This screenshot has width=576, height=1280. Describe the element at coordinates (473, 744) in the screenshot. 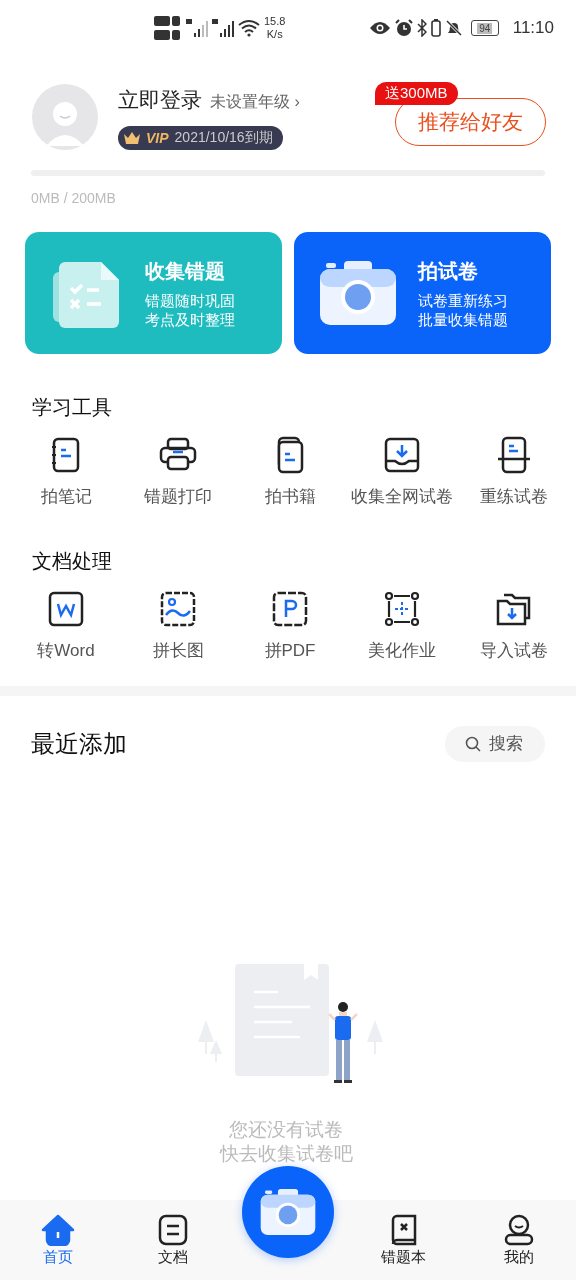

I see `search-icon` at that location.